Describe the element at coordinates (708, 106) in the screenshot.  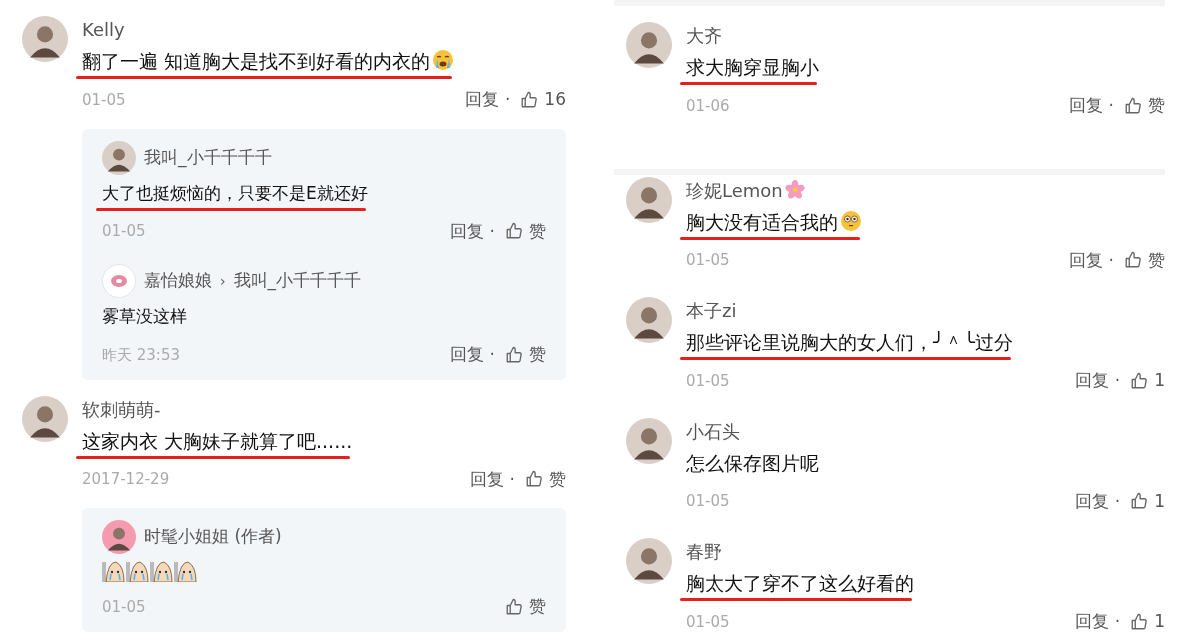
I see `comment-date: 01-06` at that location.